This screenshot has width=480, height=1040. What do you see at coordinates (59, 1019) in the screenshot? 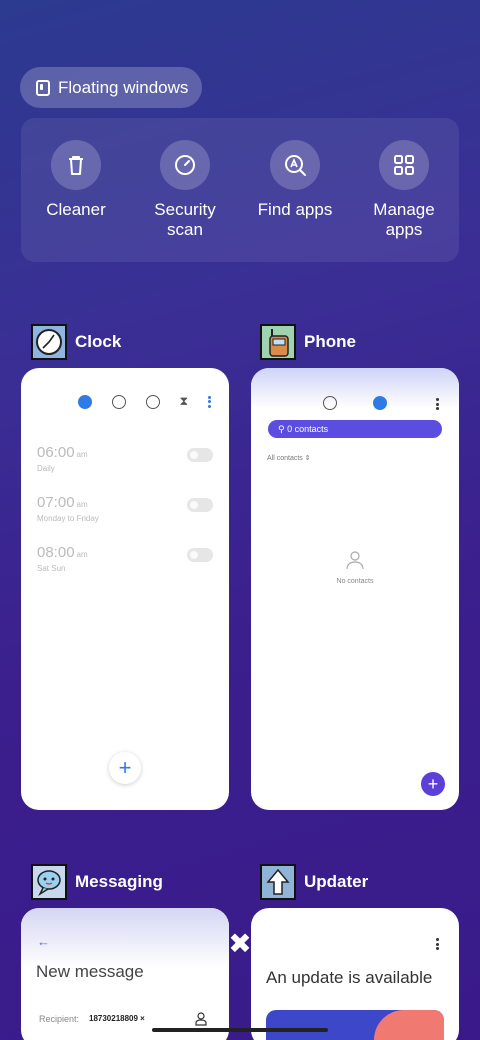
I see `recipient-label: Recipient:` at bounding box center [59, 1019].